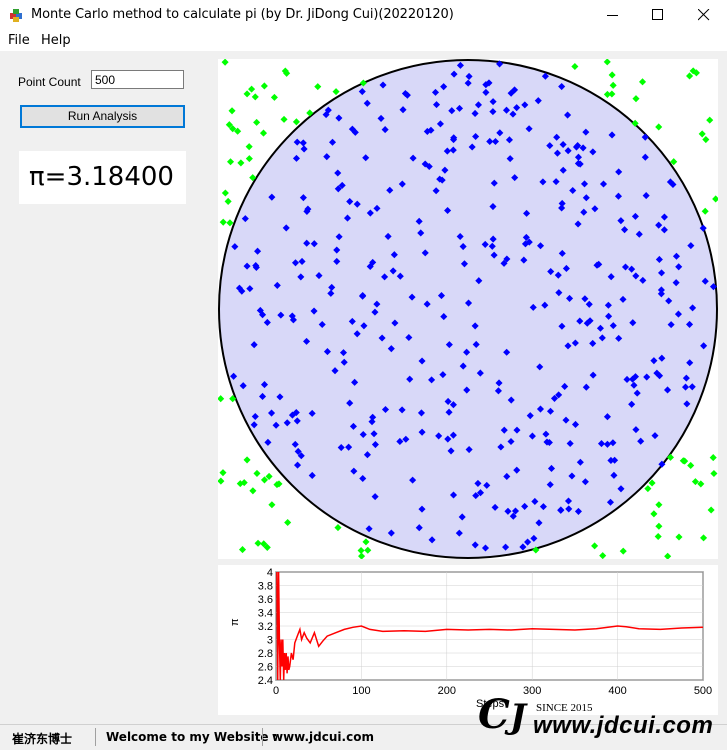 The image size is (727, 750). Describe the element at coordinates (102, 116) in the screenshot. I see `run-analysis-button: Run Analysis` at that location.